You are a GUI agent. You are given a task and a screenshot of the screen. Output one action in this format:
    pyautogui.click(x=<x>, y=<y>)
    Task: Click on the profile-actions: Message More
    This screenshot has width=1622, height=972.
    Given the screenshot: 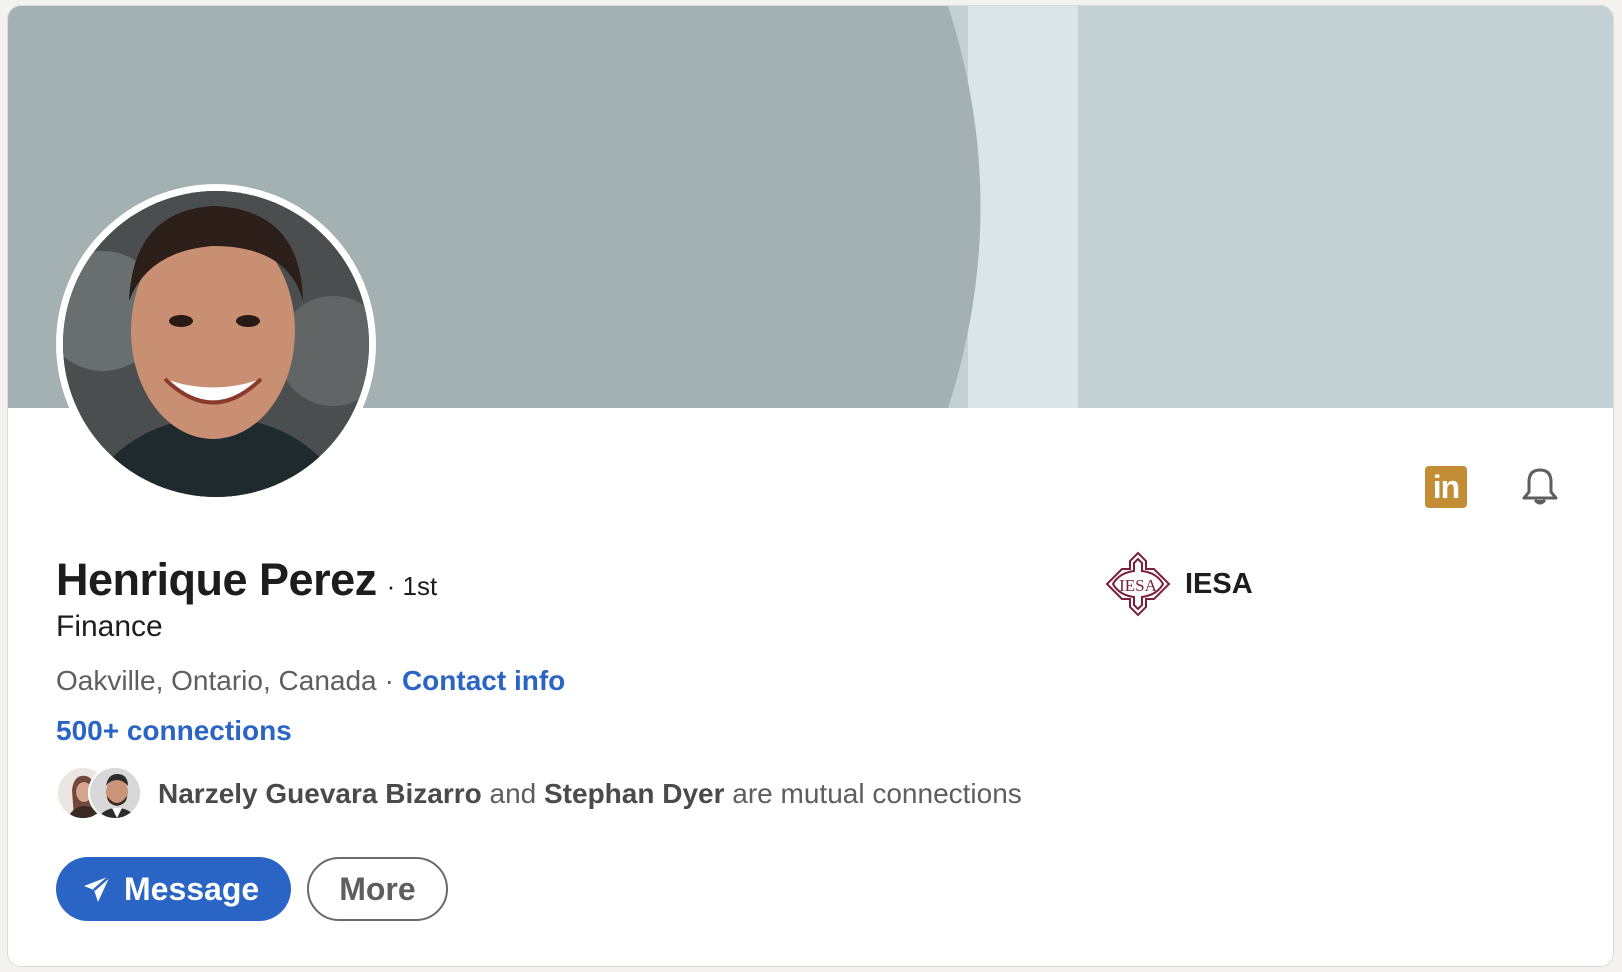 What is the action you would take?
    pyautogui.click(x=252, y=889)
    